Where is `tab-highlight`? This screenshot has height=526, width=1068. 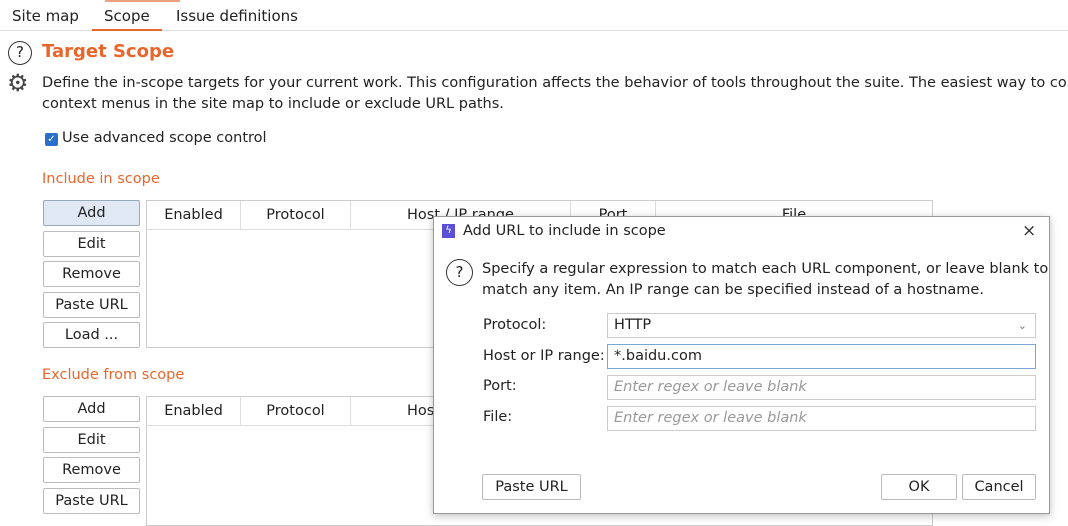 tab-highlight is located at coordinates (142, 1).